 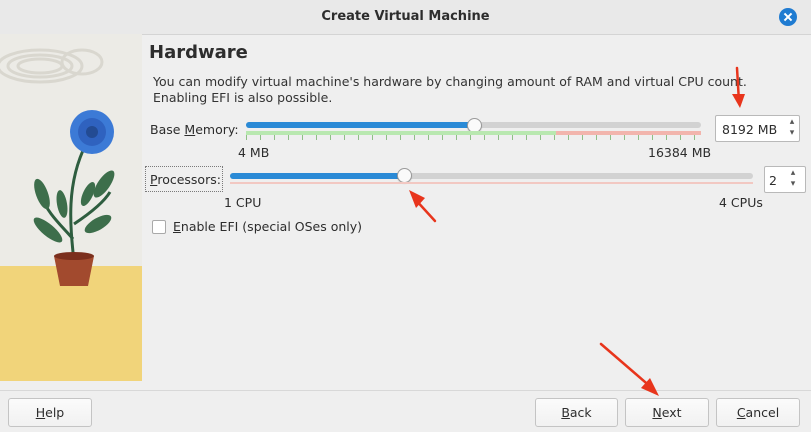 I want to click on processors-slider-fill, so click(x=317, y=176).